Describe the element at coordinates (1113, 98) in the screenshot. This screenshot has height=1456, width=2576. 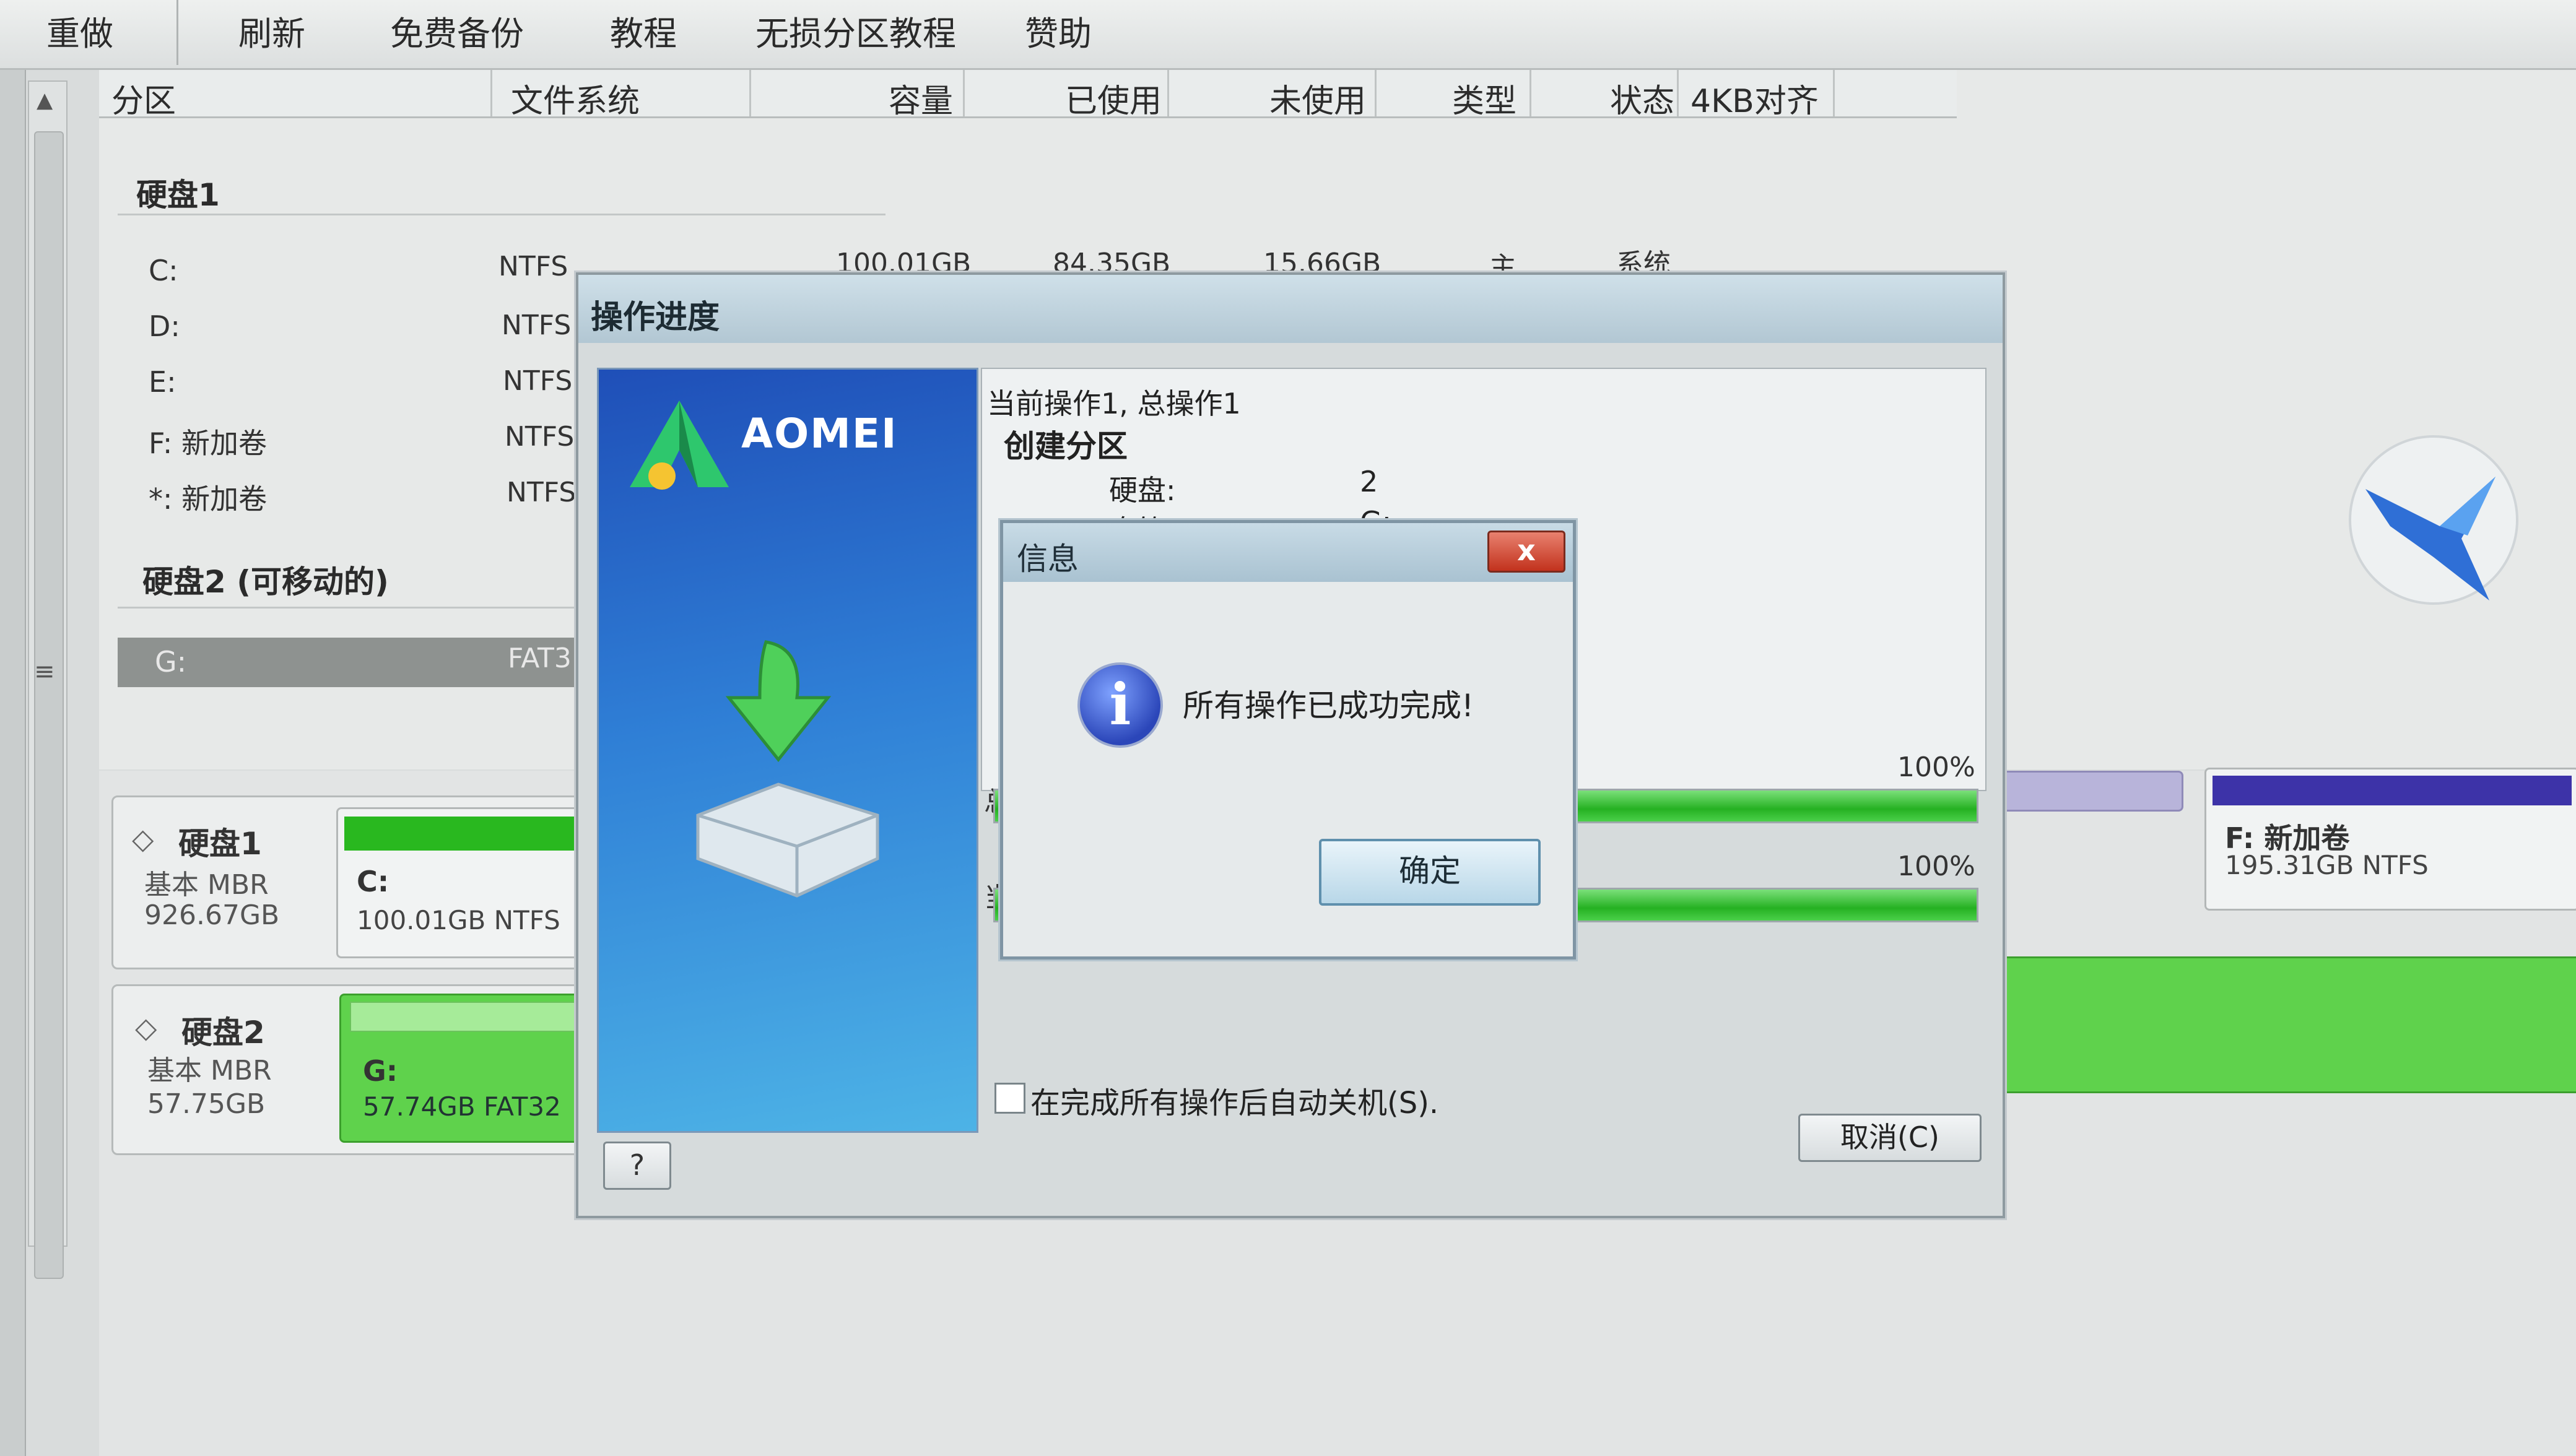
I see `col-used: 已使用` at that location.